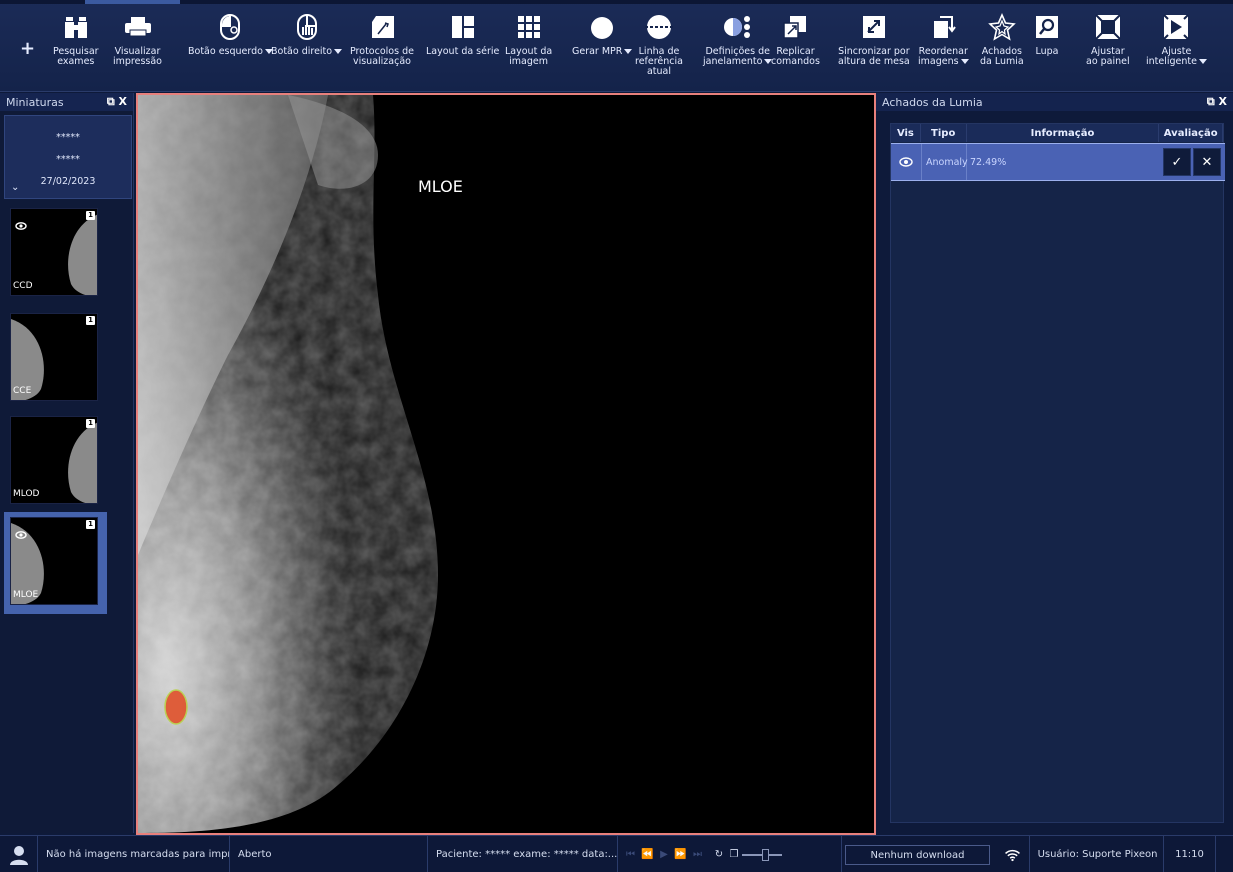  Describe the element at coordinates (1176, 39) in the screenshot. I see `tool-smart-fit-button: Ajuste inteligente` at that location.